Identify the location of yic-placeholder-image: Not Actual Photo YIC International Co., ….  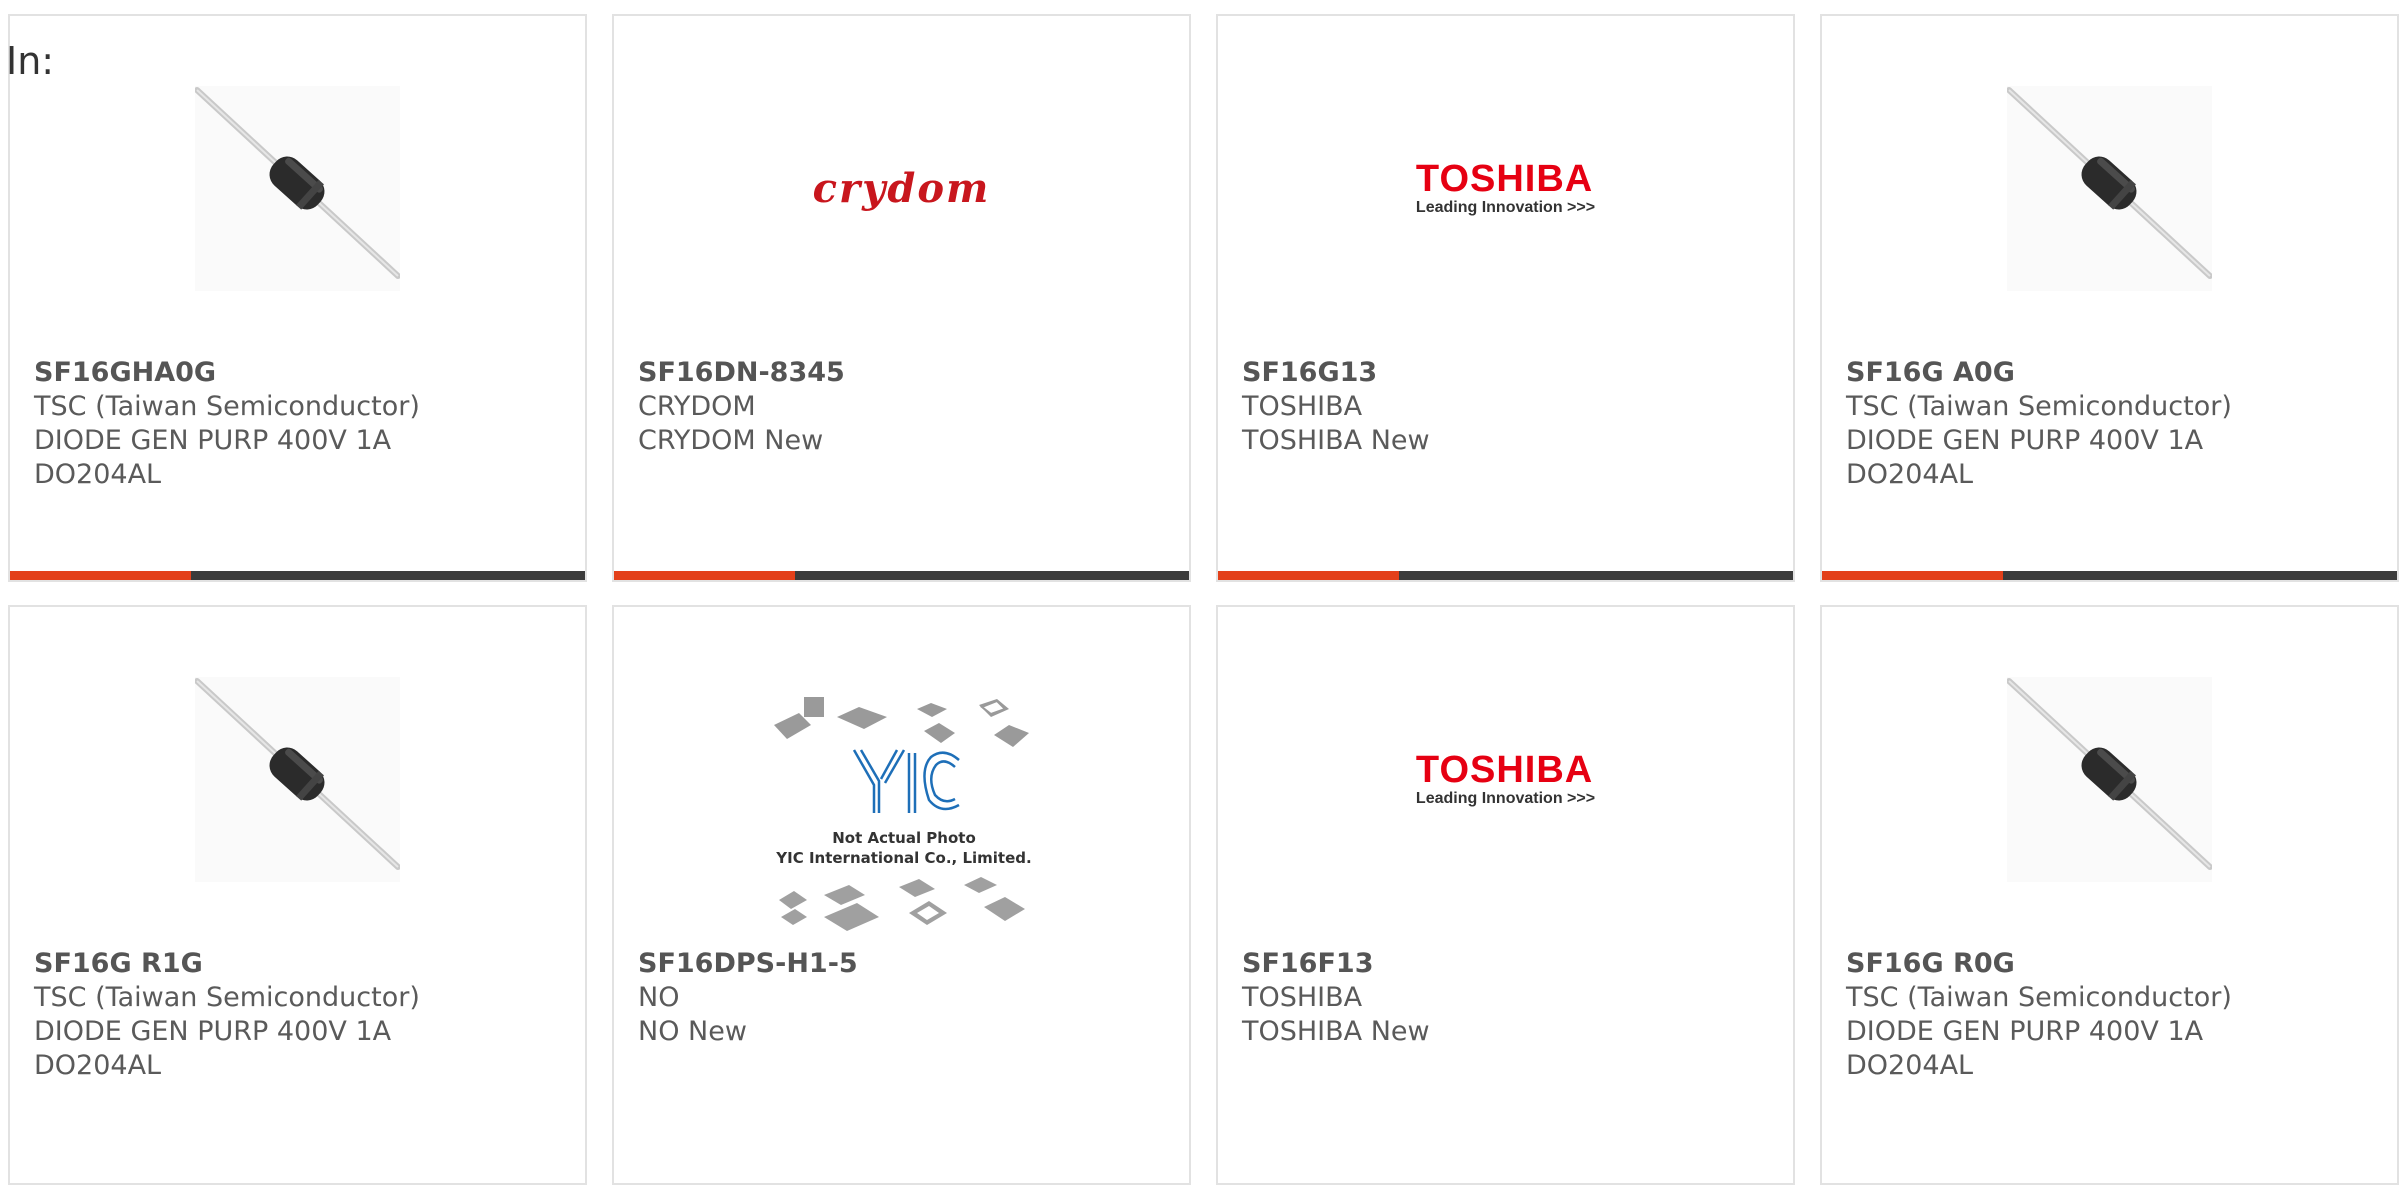
(904, 820).